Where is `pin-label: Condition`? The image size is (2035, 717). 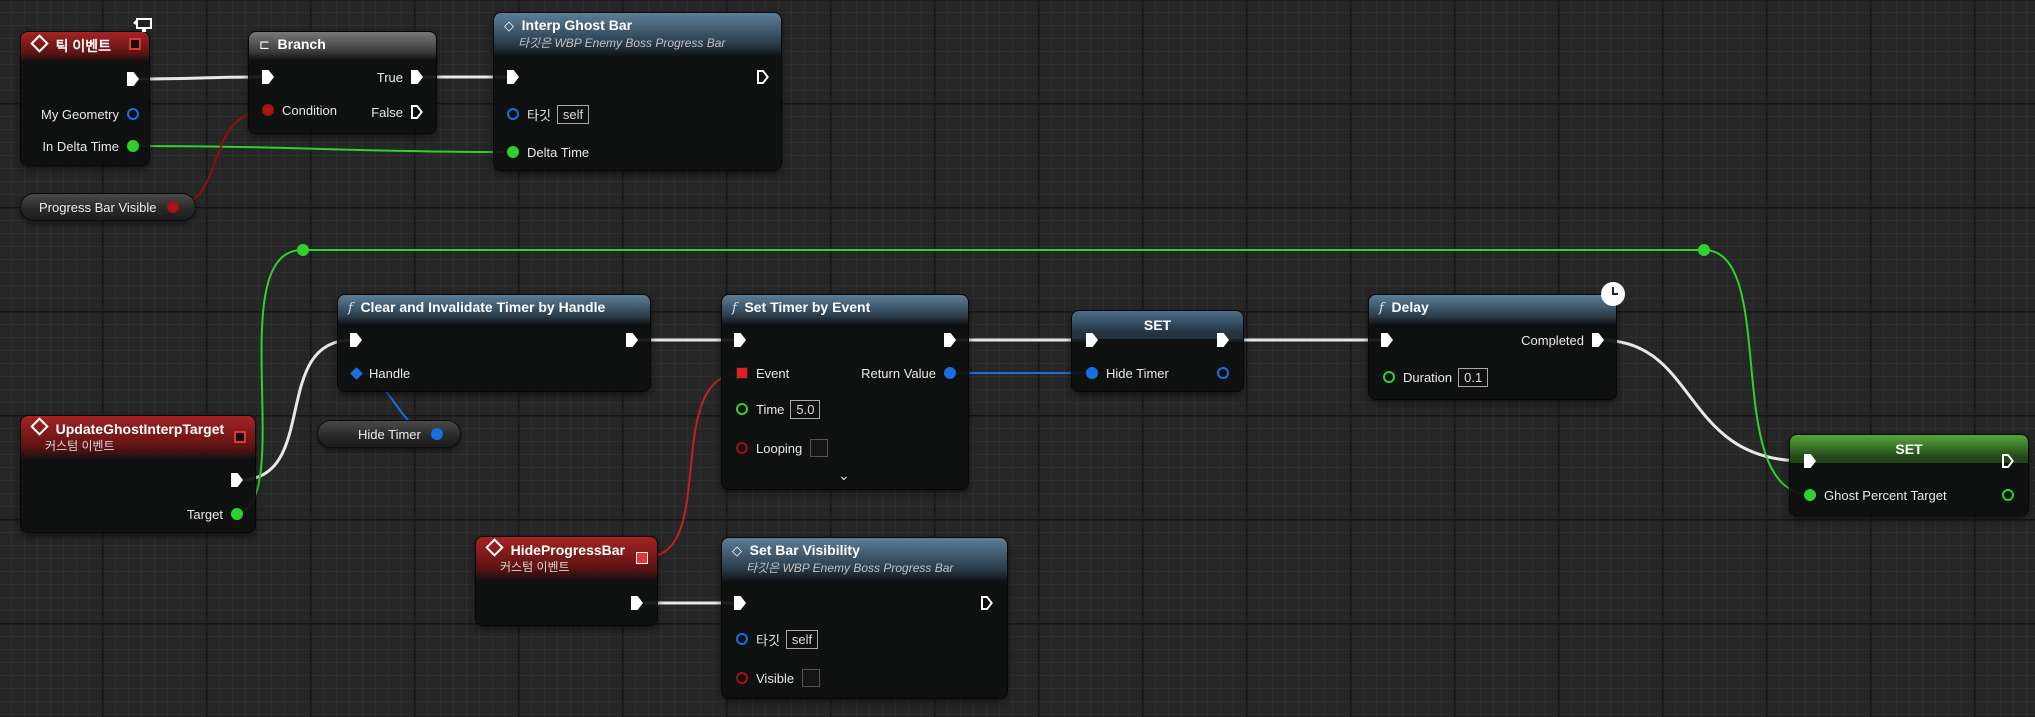 pin-label: Condition is located at coordinates (309, 110).